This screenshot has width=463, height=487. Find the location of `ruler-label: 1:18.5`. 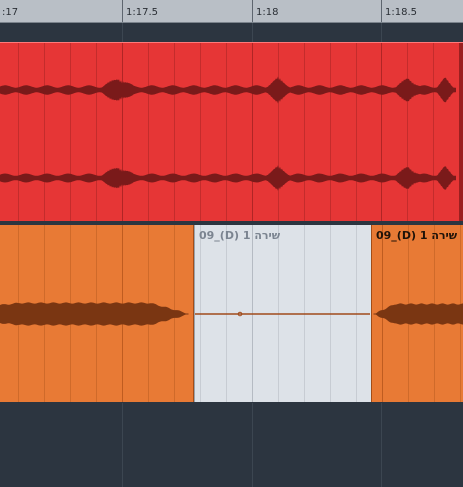

ruler-label: 1:18.5 is located at coordinates (401, 12).